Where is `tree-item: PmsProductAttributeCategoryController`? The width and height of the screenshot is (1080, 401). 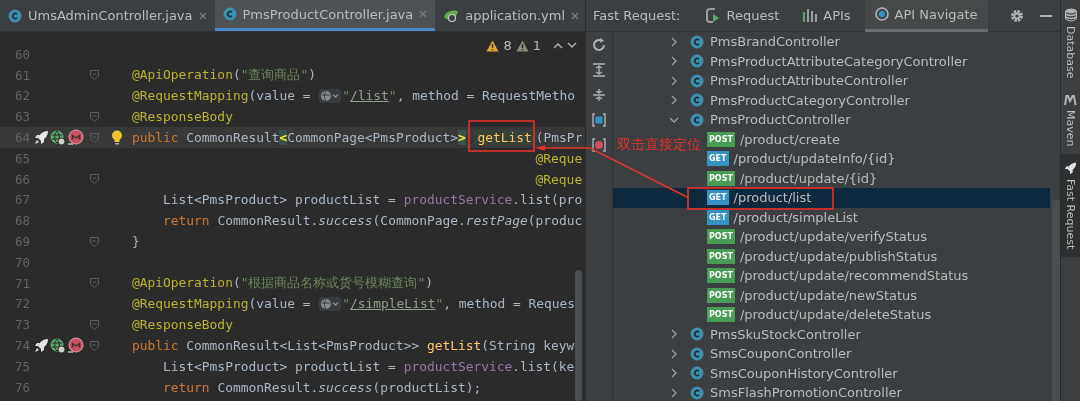 tree-item: PmsProductAttributeCategoryController is located at coordinates (829, 61).